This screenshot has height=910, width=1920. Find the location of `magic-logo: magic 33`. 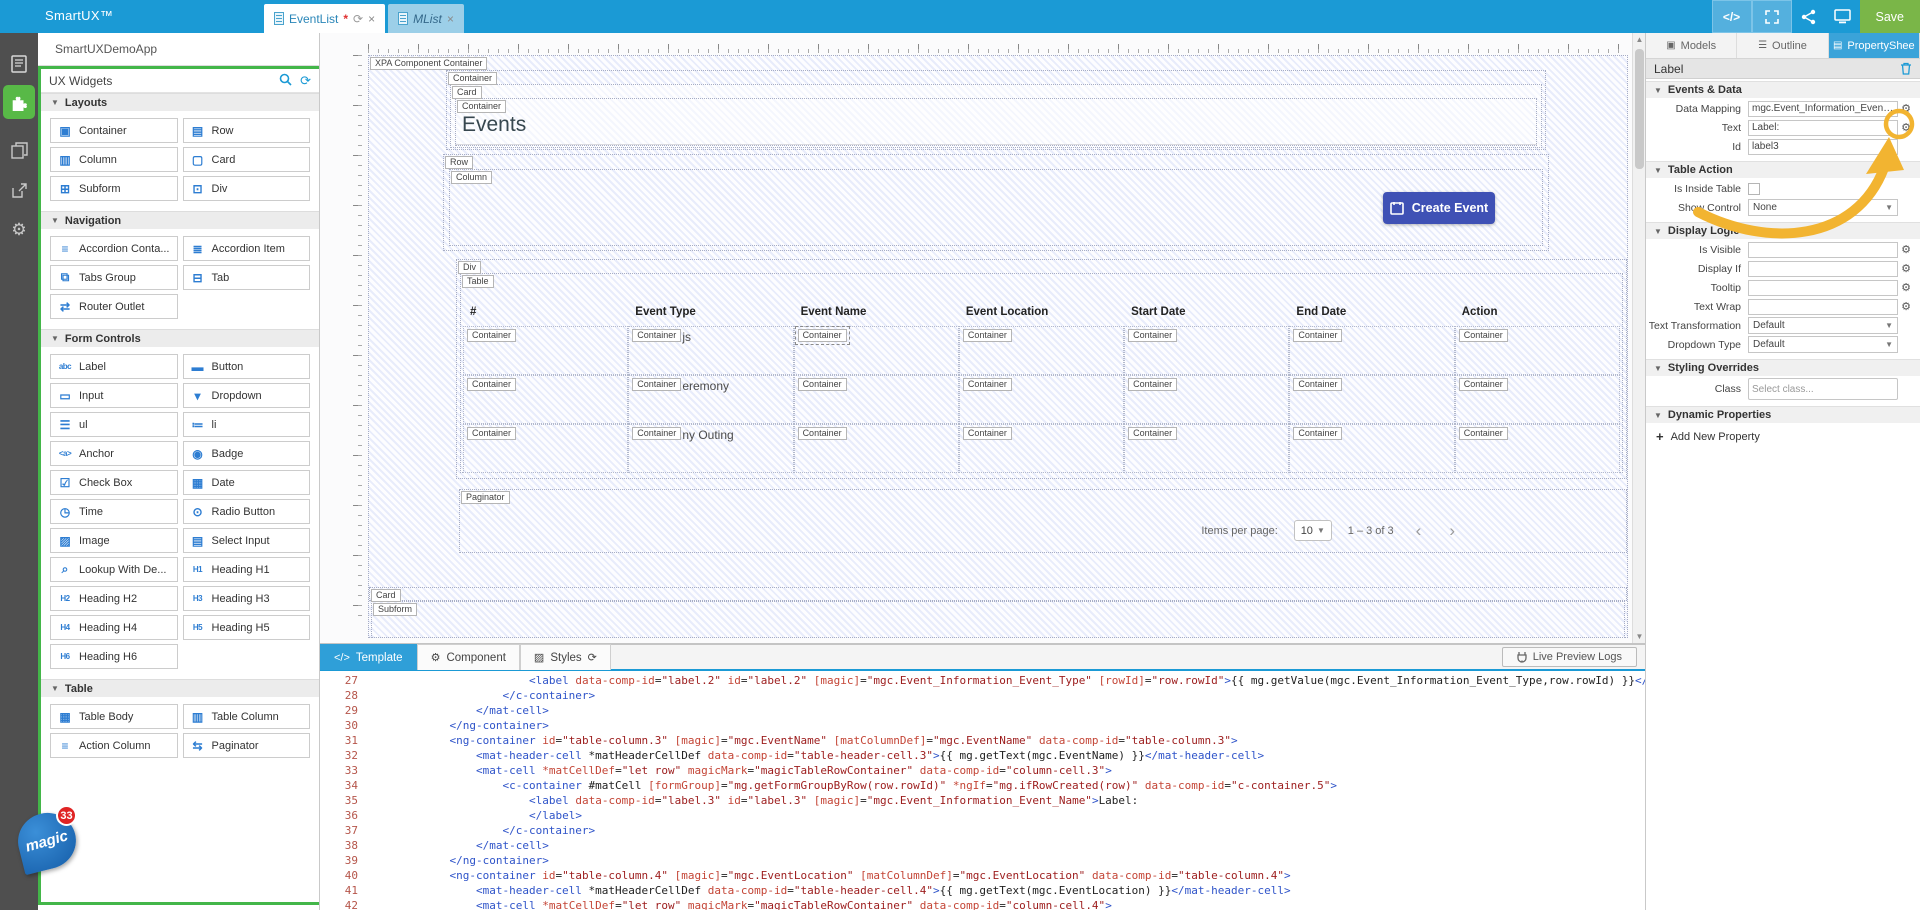

magic-logo: magic 33 is located at coordinates (49, 840).